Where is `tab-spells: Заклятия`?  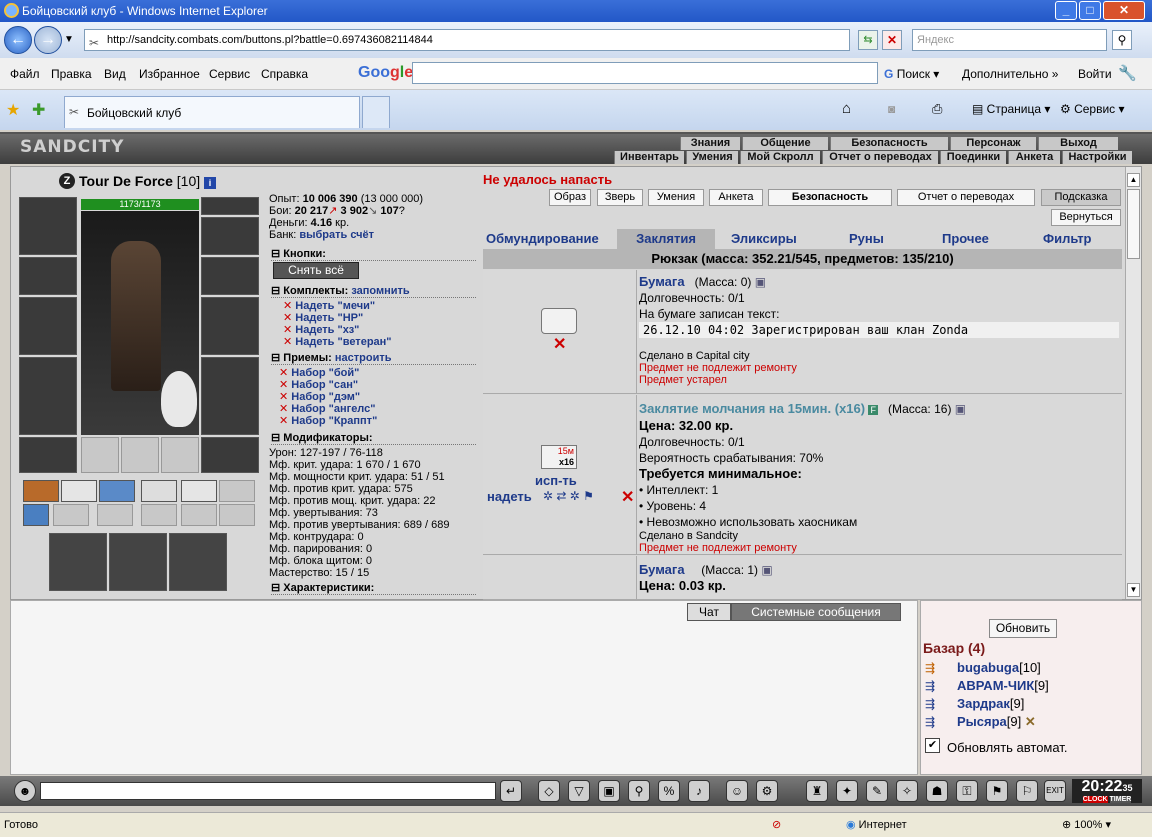 tab-spells: Заклятия is located at coordinates (666, 239).